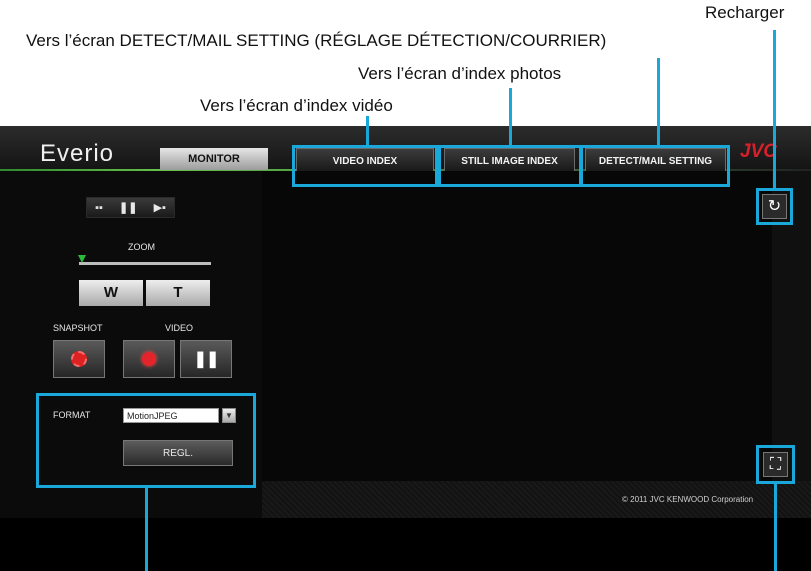  I want to click on zoom-tele-button: T, so click(178, 293).